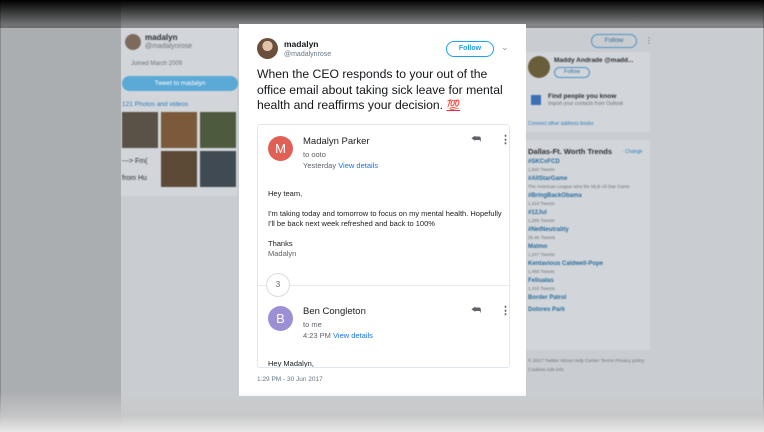 The width and height of the screenshot is (764, 432). What do you see at coordinates (169, 46) in the screenshot?
I see `background-profile-handle: @madalynrose` at bounding box center [169, 46].